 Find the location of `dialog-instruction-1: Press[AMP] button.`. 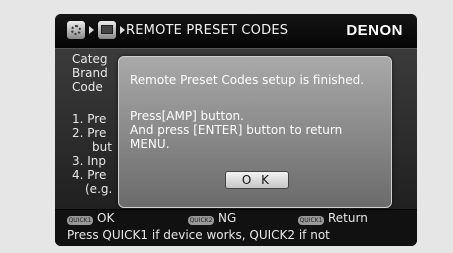

dialog-instruction-1: Press[AMP] button. is located at coordinates (187, 116).